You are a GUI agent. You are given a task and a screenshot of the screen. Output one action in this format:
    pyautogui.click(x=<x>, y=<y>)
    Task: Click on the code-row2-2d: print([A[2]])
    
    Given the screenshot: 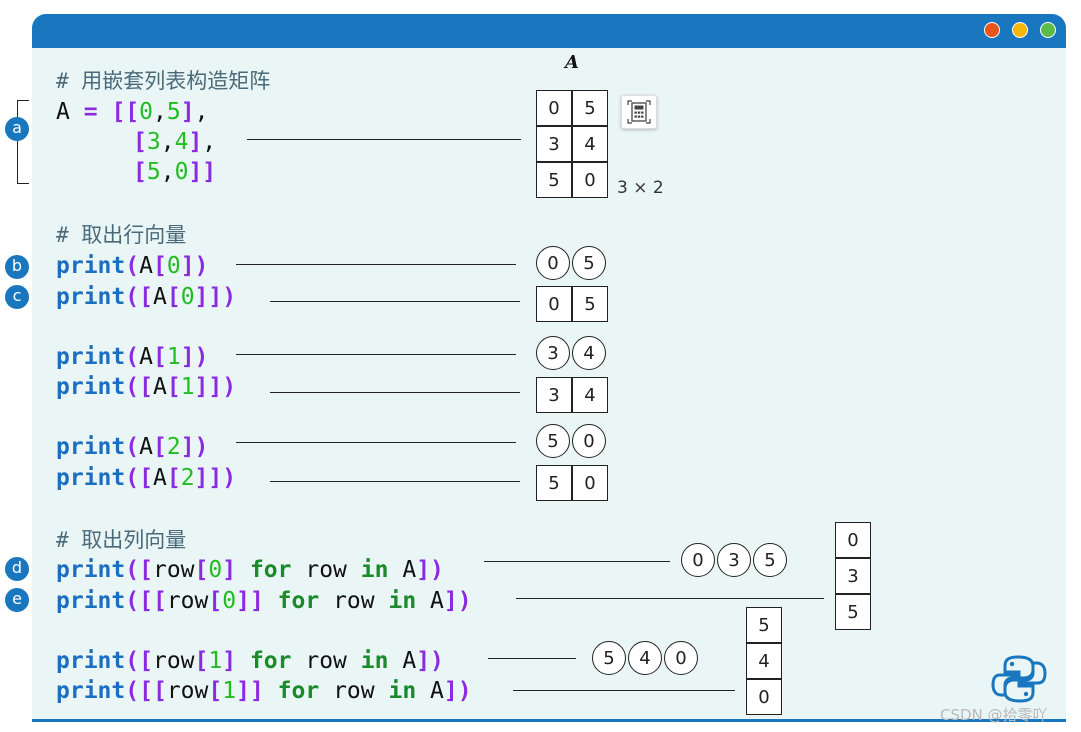 What is the action you would take?
    pyautogui.click(x=146, y=478)
    